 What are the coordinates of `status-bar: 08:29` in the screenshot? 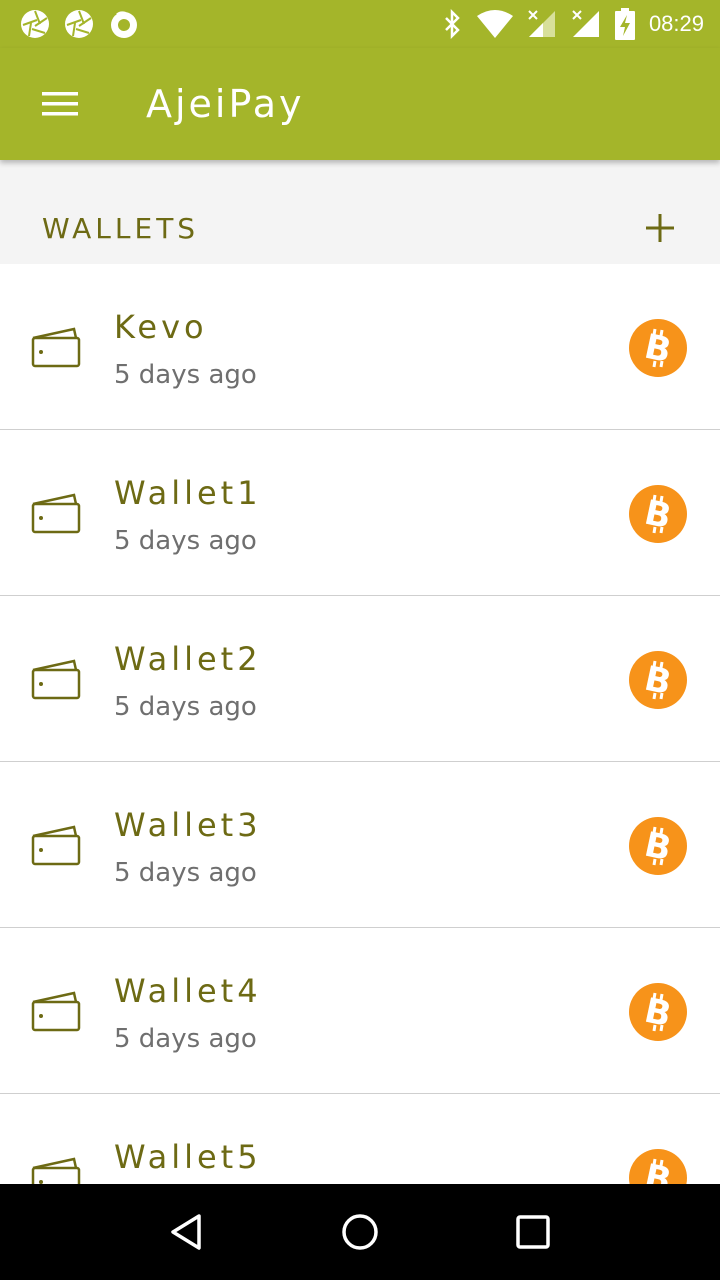 It's located at (360, 24).